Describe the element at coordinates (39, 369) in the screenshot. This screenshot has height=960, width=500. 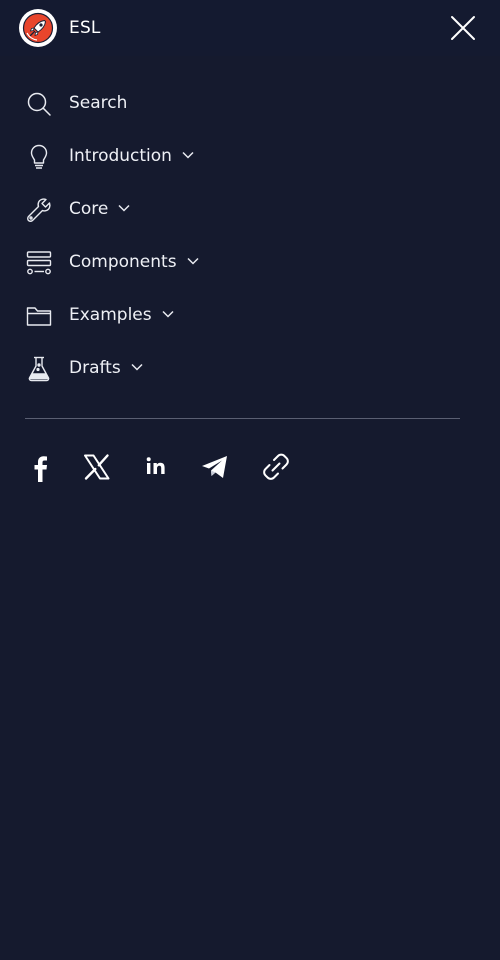
I see `flask-icon` at that location.